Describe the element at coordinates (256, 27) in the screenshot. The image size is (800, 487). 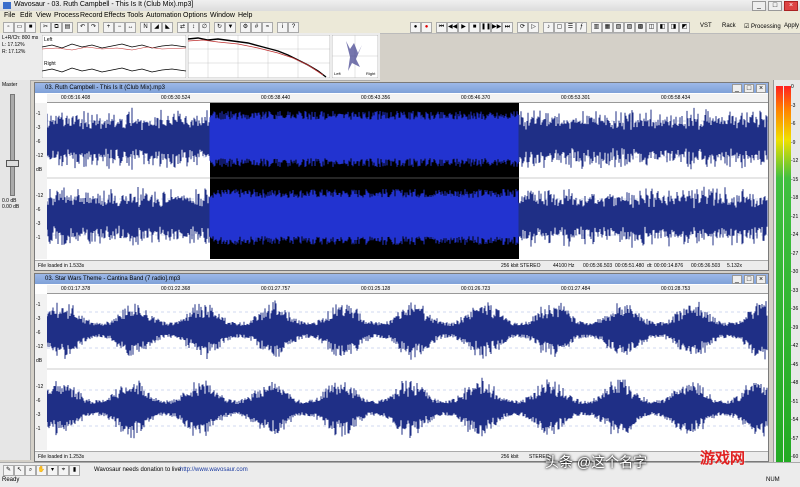
I see `grid-icon: #` at that location.